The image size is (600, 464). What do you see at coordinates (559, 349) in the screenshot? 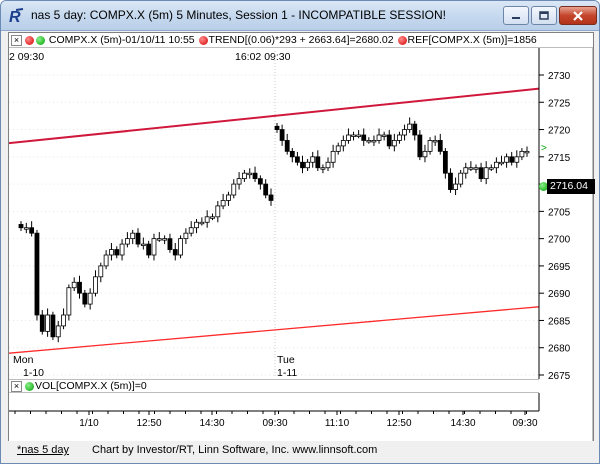
I see `price-tick-label: 2680` at bounding box center [559, 349].